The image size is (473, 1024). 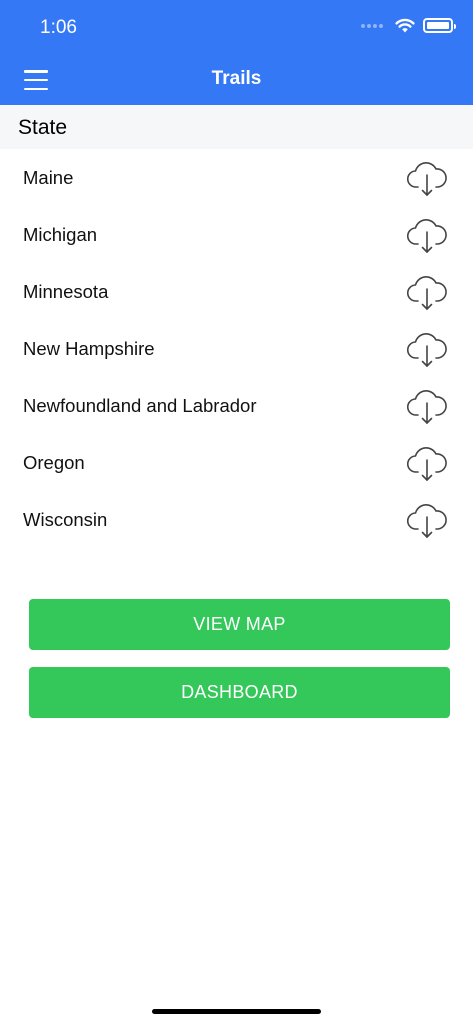 I want to click on battery-icon, so click(x=439, y=25).